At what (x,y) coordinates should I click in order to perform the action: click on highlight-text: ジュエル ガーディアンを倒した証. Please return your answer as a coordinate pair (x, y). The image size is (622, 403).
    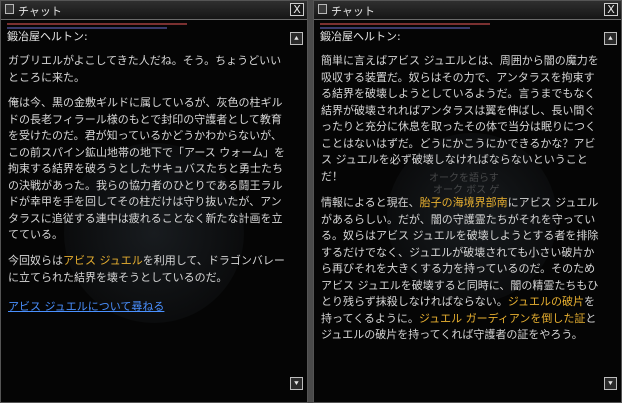
    Looking at the image, I should click on (502, 318).